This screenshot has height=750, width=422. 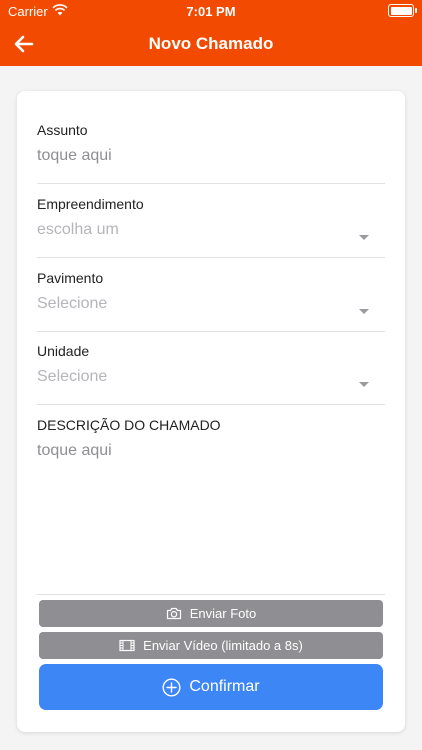 What do you see at coordinates (211, 374) in the screenshot?
I see `unidade-field: Unidade Selecione` at bounding box center [211, 374].